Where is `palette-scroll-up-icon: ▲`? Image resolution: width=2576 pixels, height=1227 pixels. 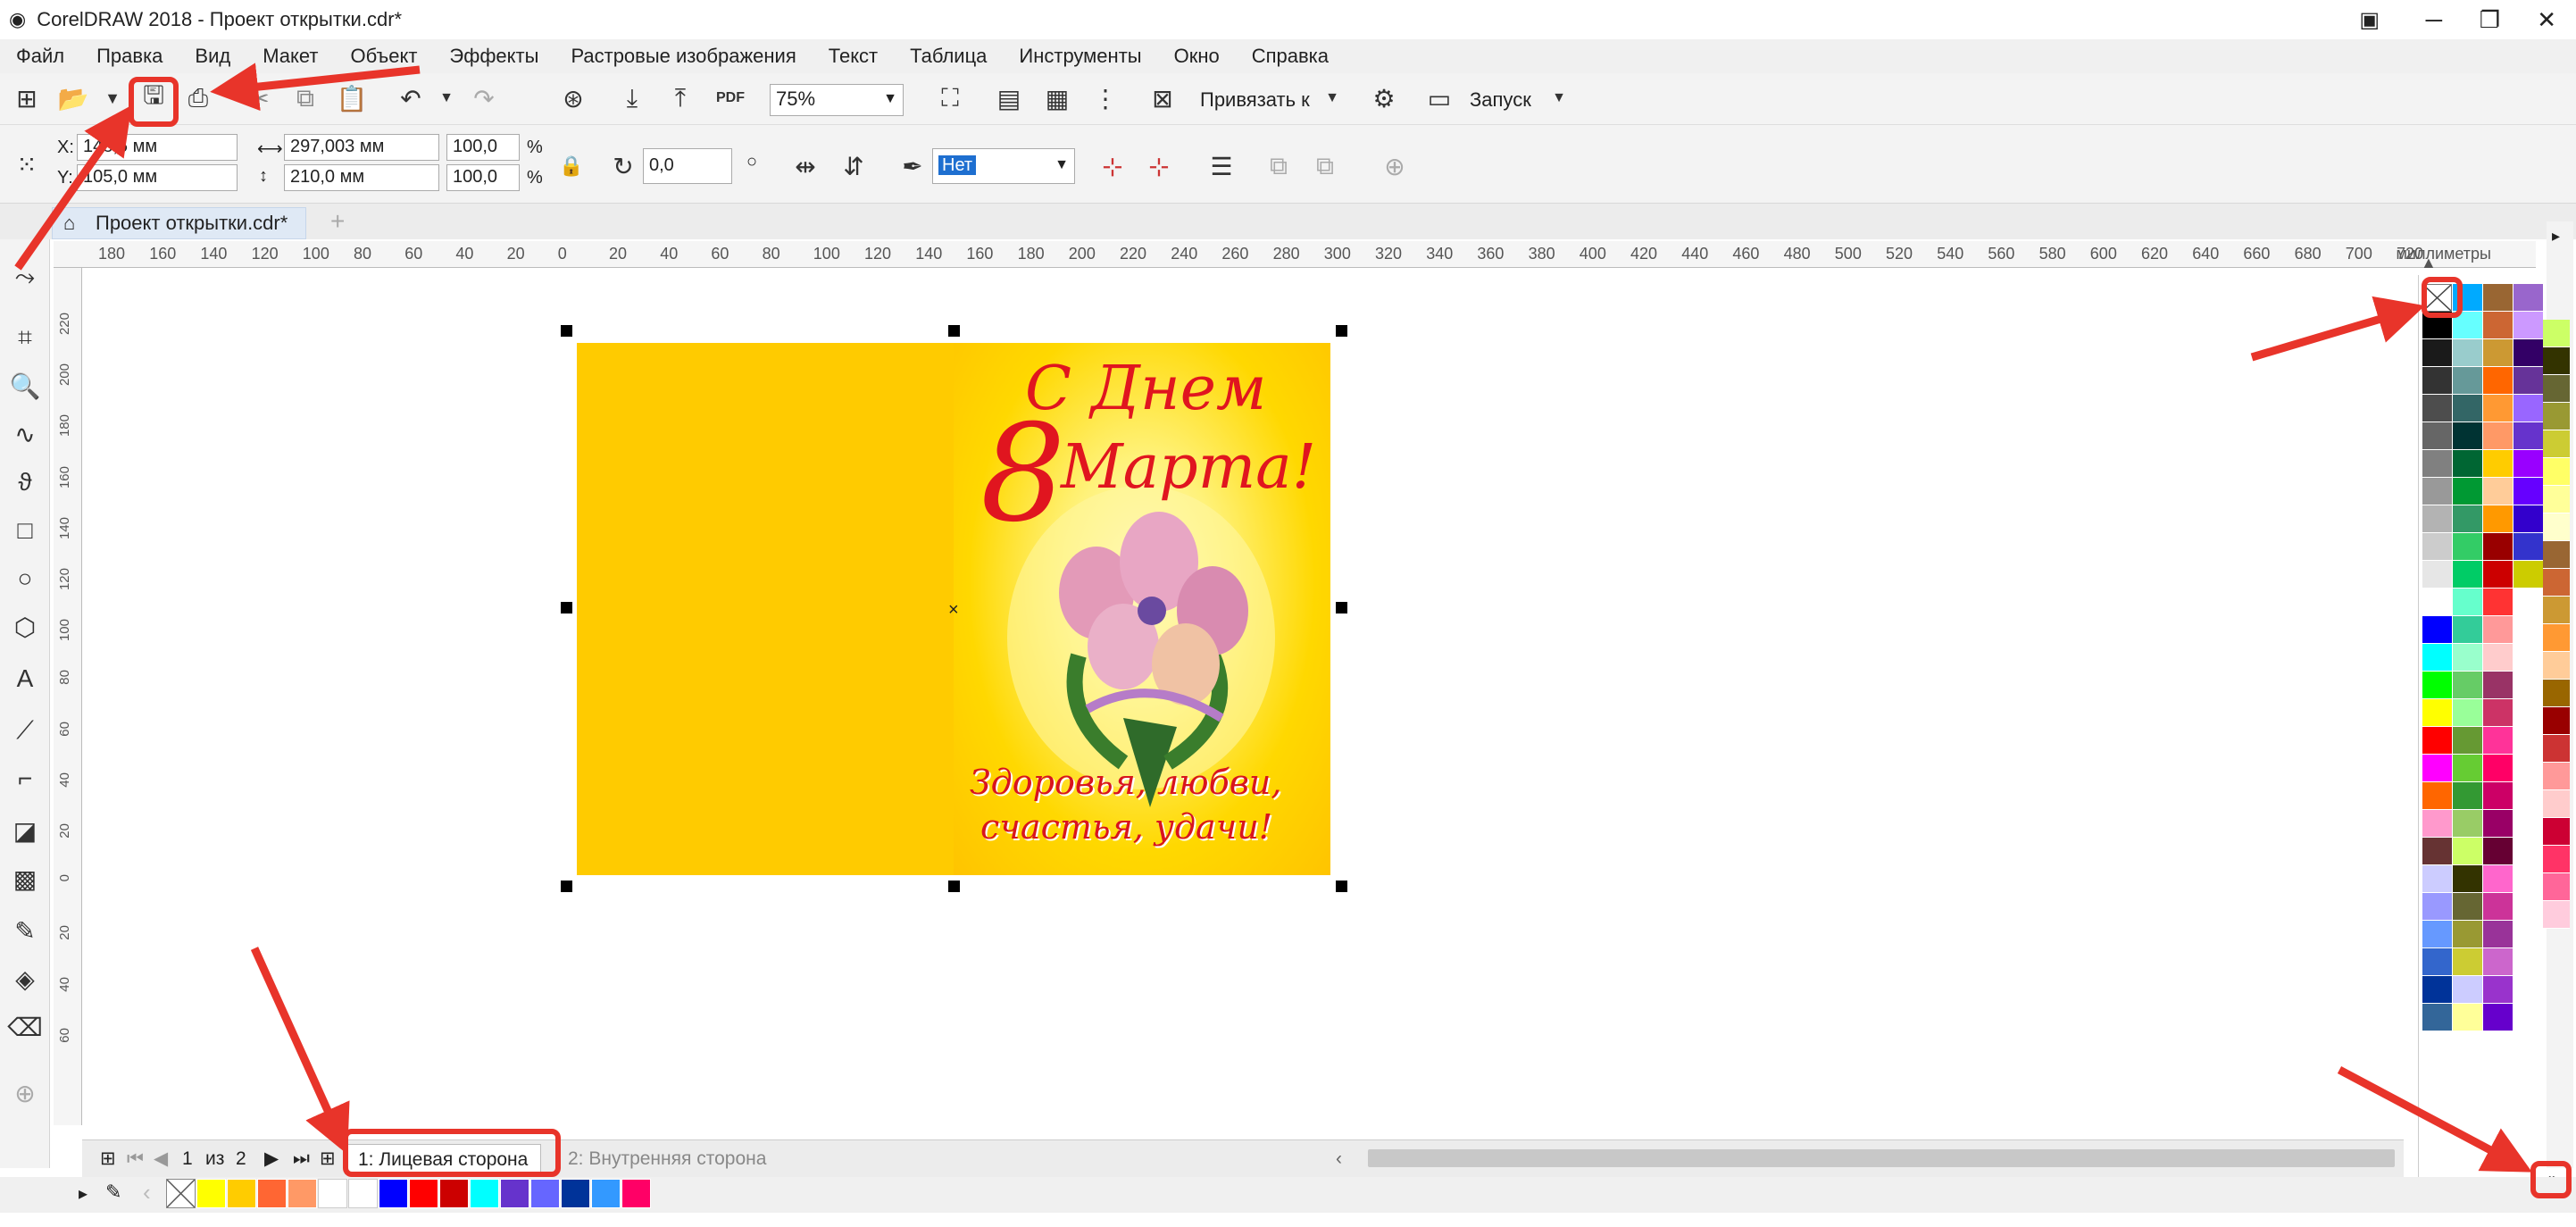 palette-scroll-up-icon: ▲ is located at coordinates (2429, 263).